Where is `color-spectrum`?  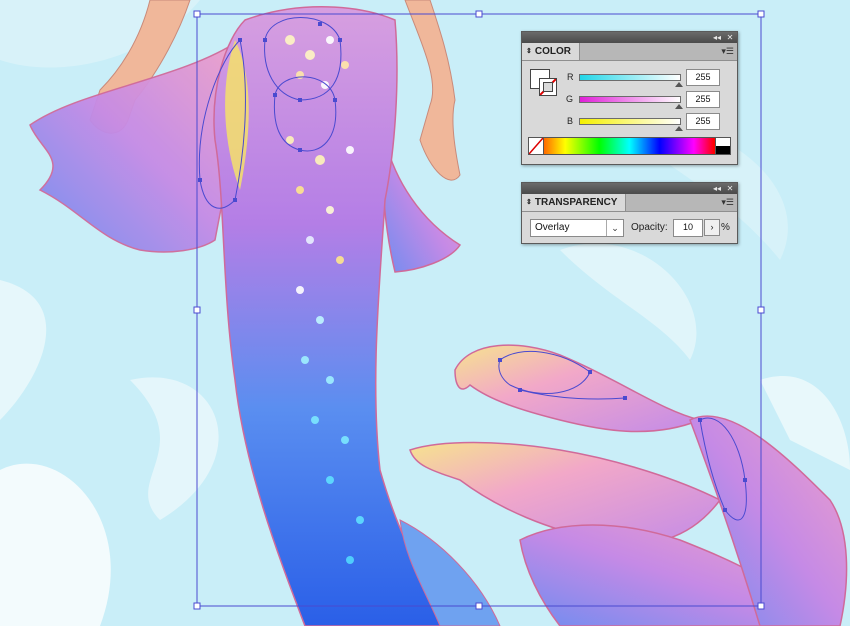
color-spectrum is located at coordinates (629, 146).